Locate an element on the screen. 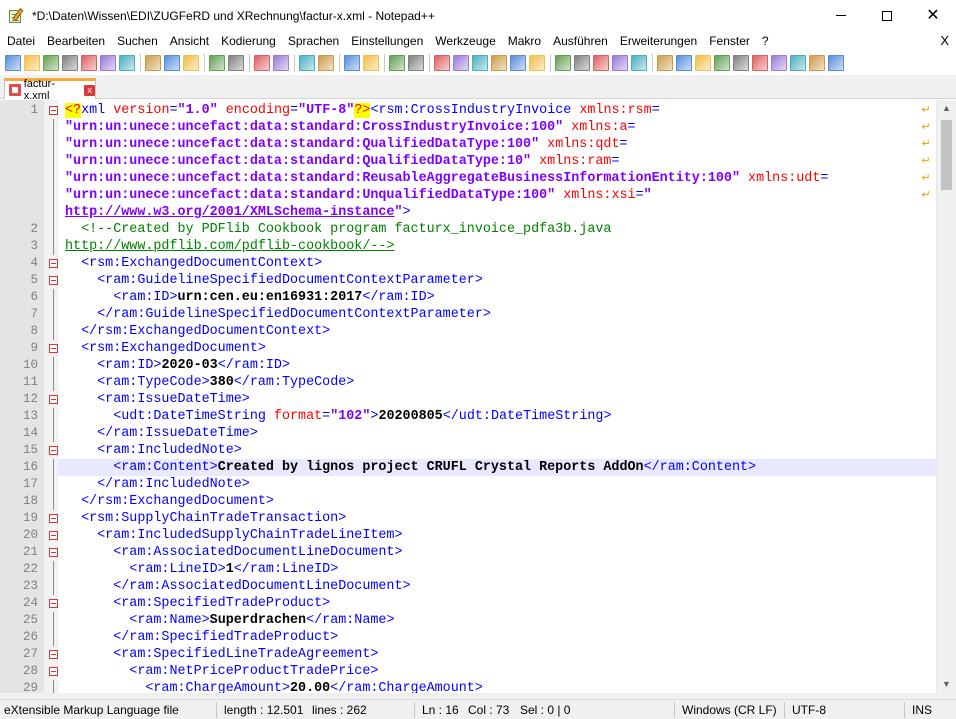 The height and width of the screenshot is (719, 956). code-line: <ram:SpecifiedTradeProduct> is located at coordinates (497, 603).